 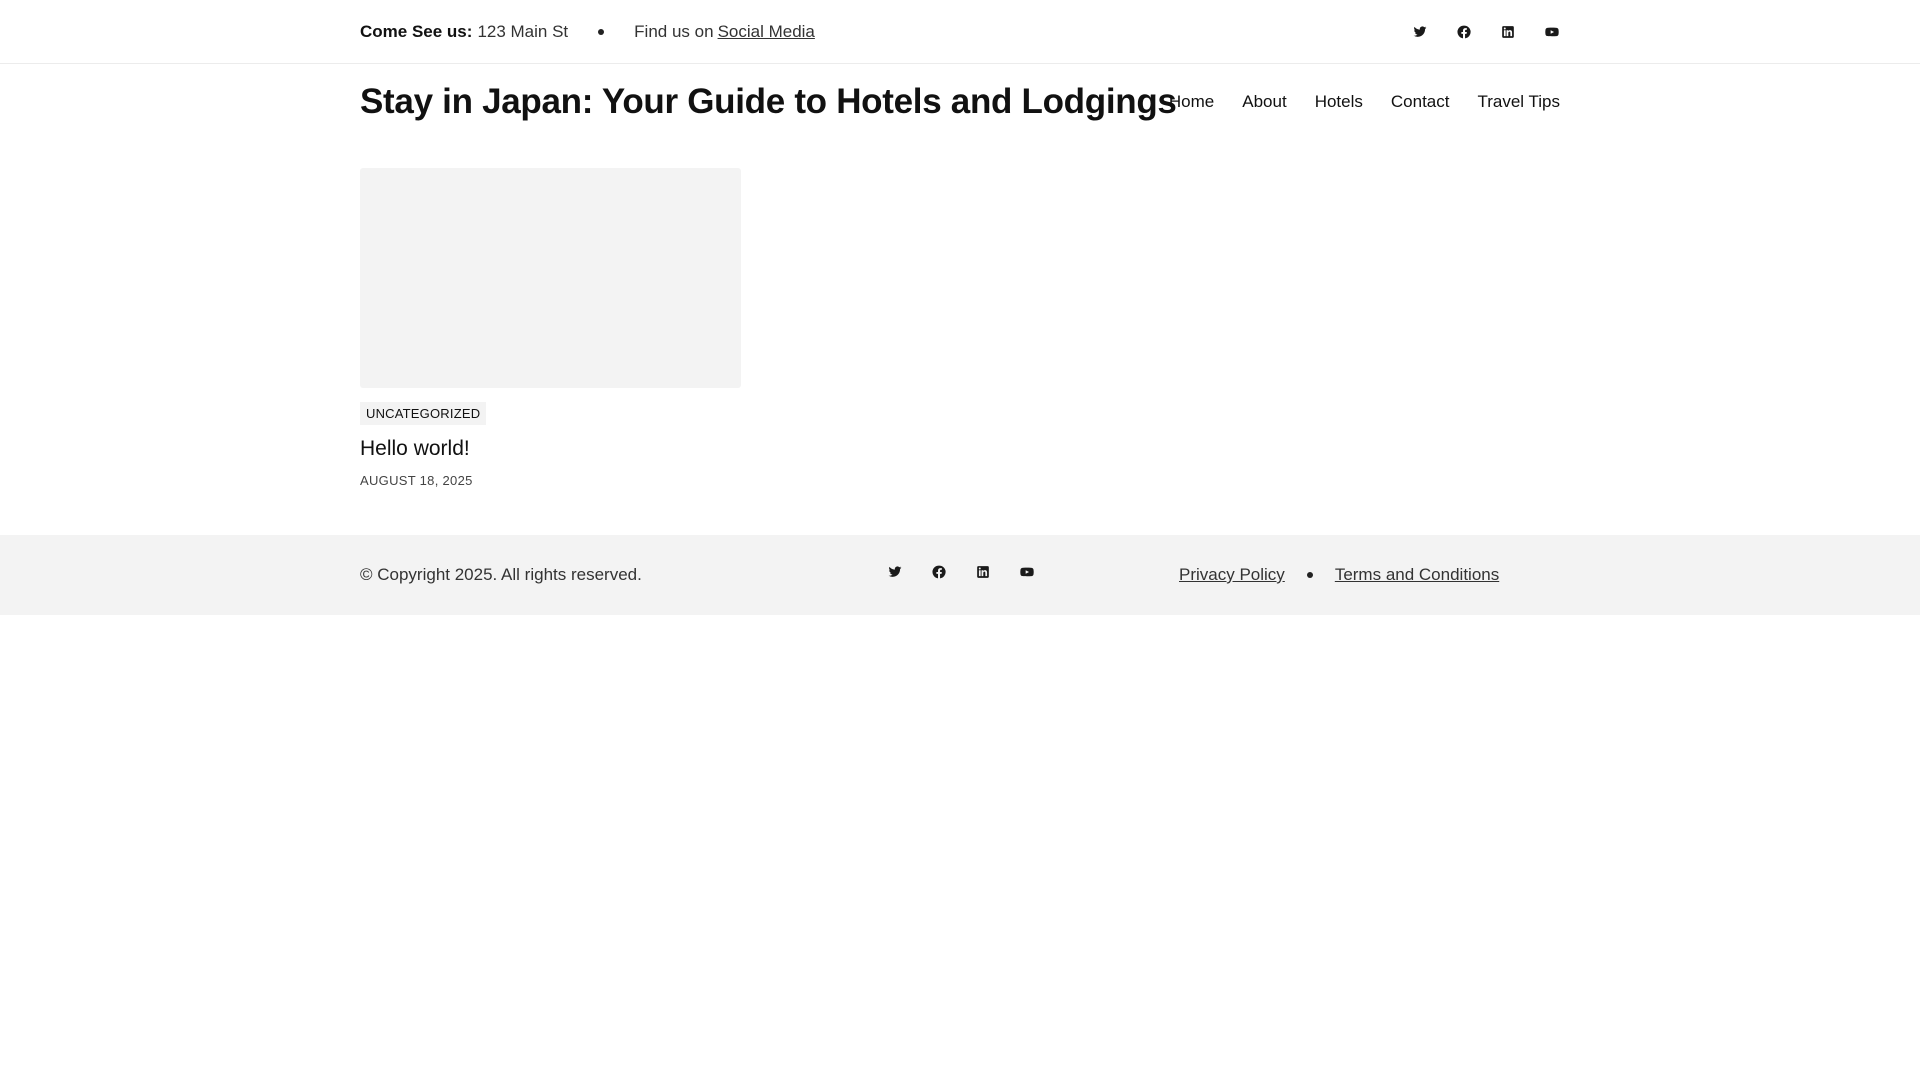 I want to click on top-social-links, so click(x=1486, y=32).